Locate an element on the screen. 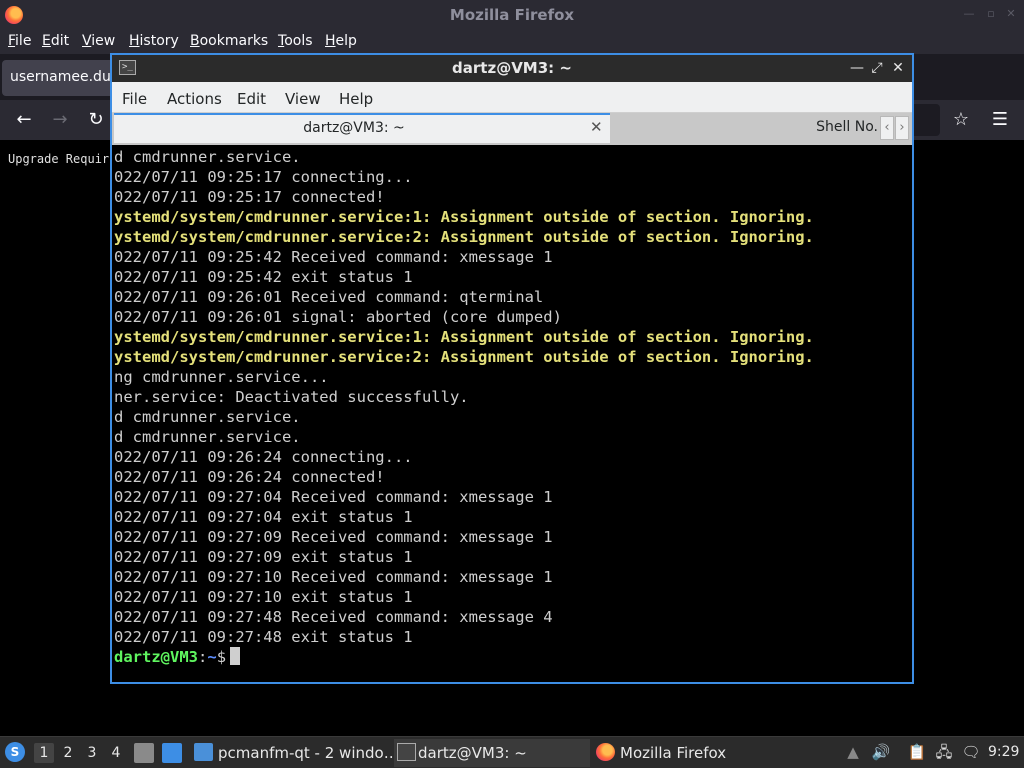  terminal-line: 022/07/11 09:25:17 connected! is located at coordinates (249, 197).